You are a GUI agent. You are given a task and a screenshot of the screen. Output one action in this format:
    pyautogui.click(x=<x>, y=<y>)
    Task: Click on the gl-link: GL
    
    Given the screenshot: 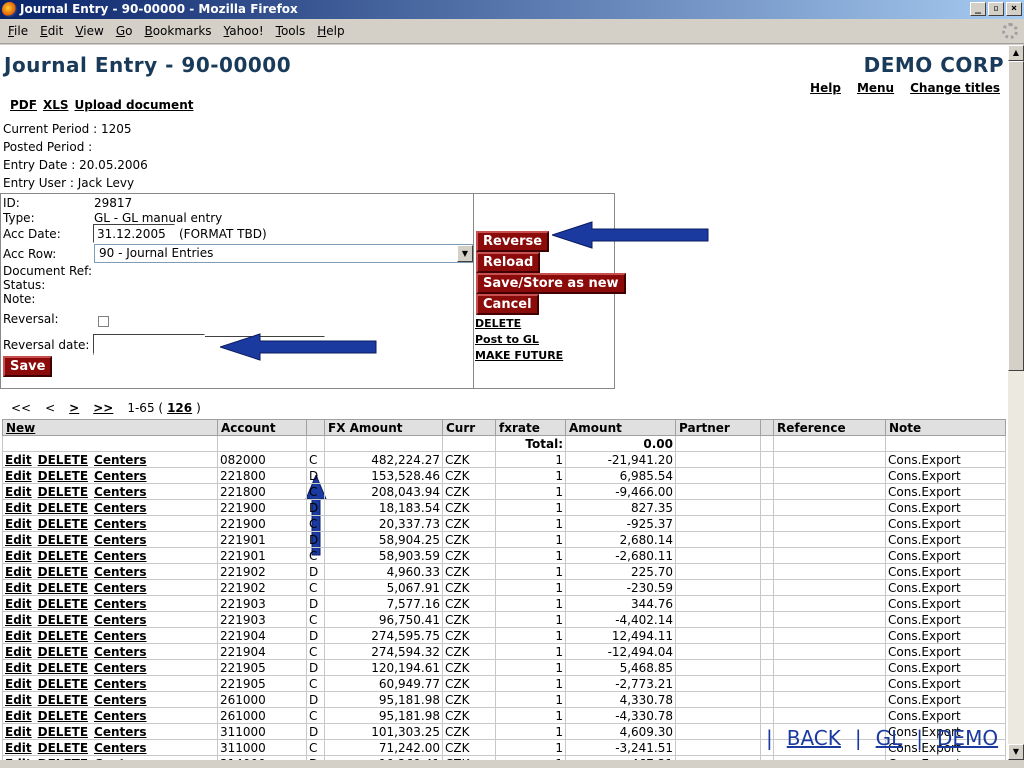 What is the action you would take?
    pyautogui.click(x=889, y=738)
    